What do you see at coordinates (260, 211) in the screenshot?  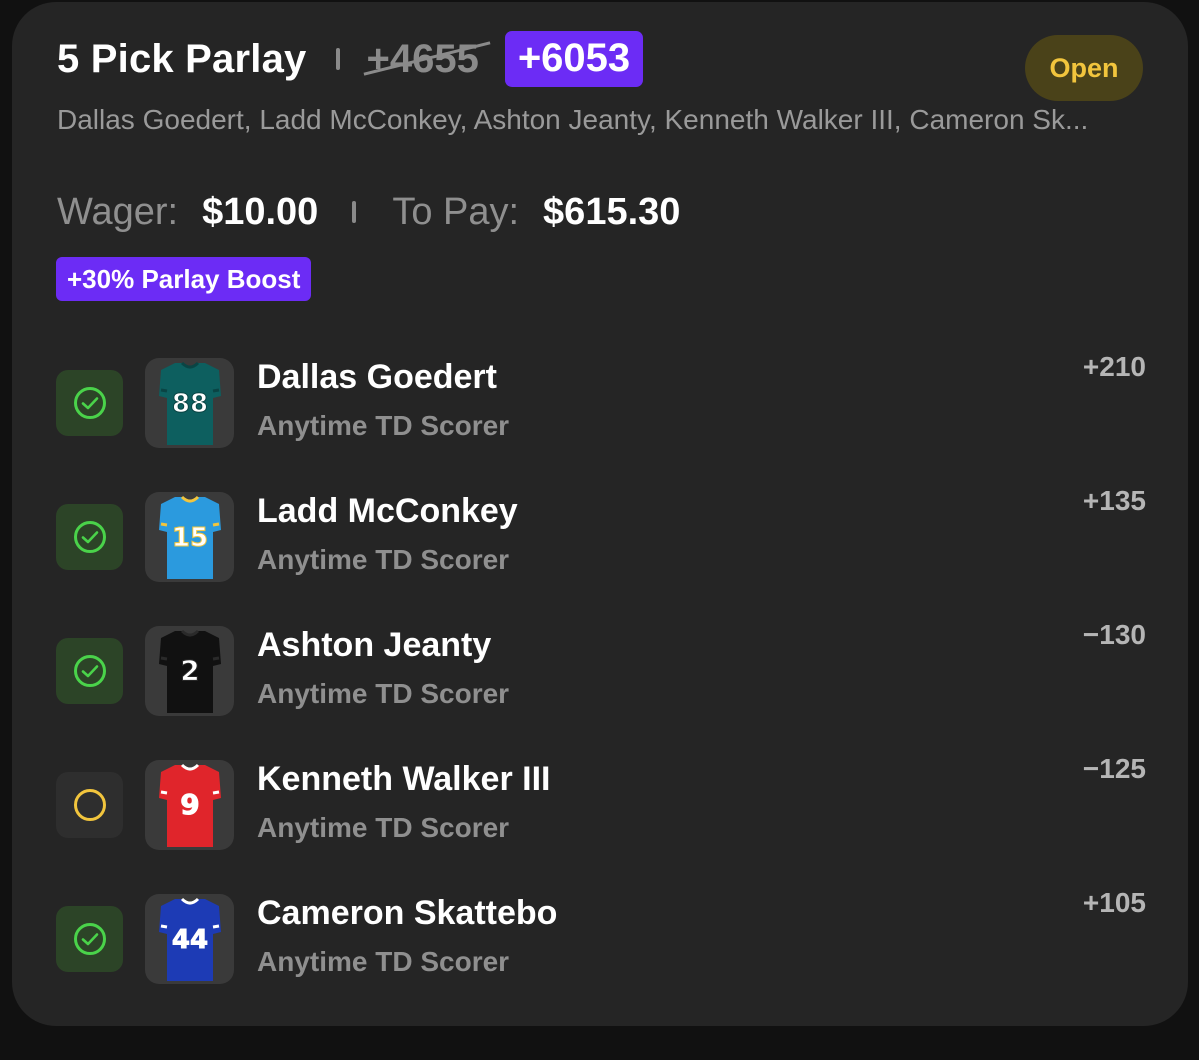 I see `wager-value: $10.00` at bounding box center [260, 211].